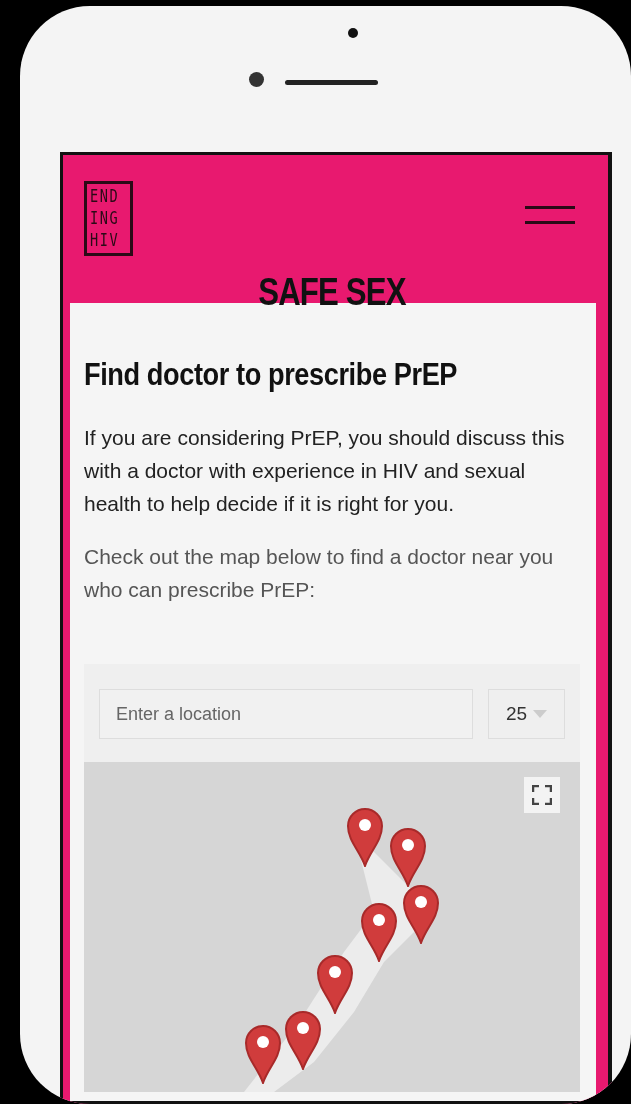 The width and height of the screenshot is (631, 1104). Describe the element at coordinates (325, 471) in the screenshot. I see `body-text: If you are considering PrEP, you should discuss this with a doctor with experience in HIV and sexual health to help decide if it is right for you.` at that location.